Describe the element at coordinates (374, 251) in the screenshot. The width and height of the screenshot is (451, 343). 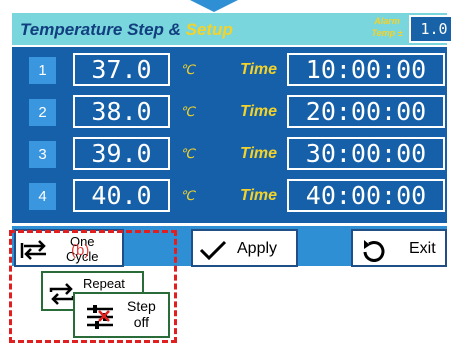
I see `undo-arrow-icon` at that location.